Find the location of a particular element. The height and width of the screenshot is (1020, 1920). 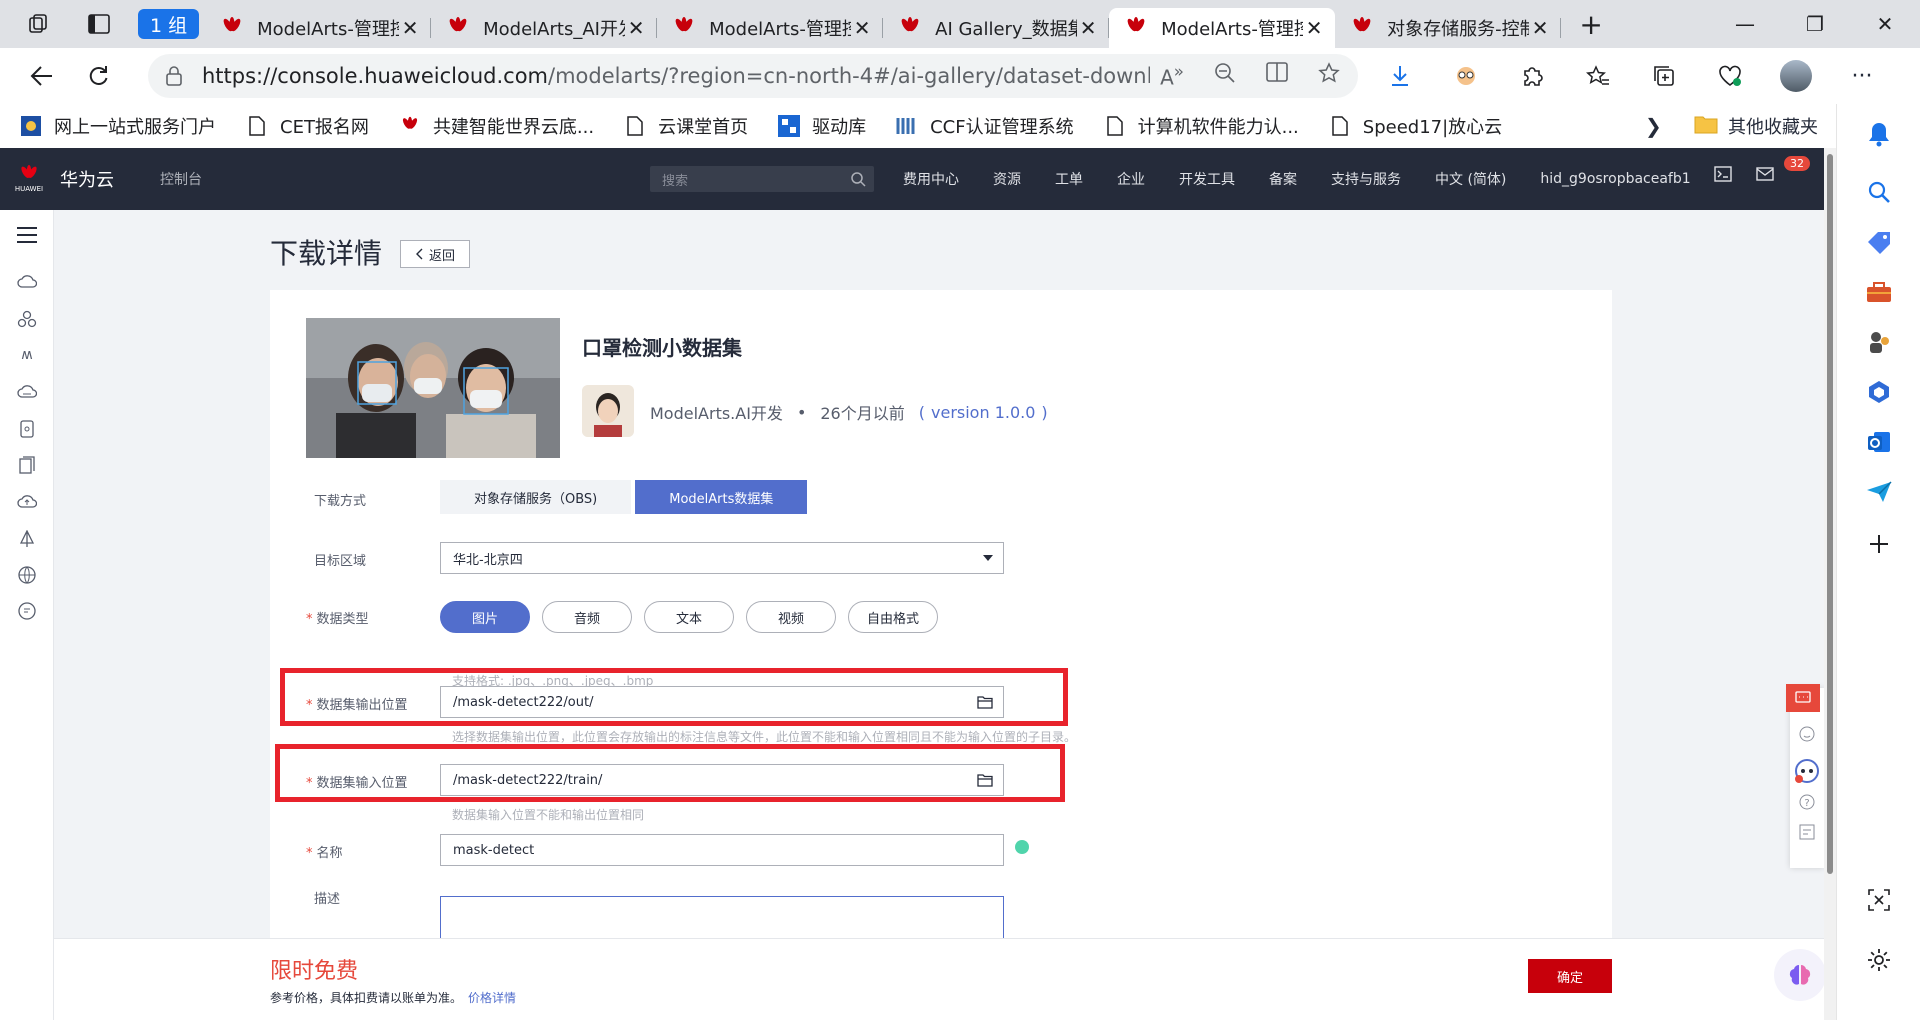

cloud-upload-icon is located at coordinates (27, 501).